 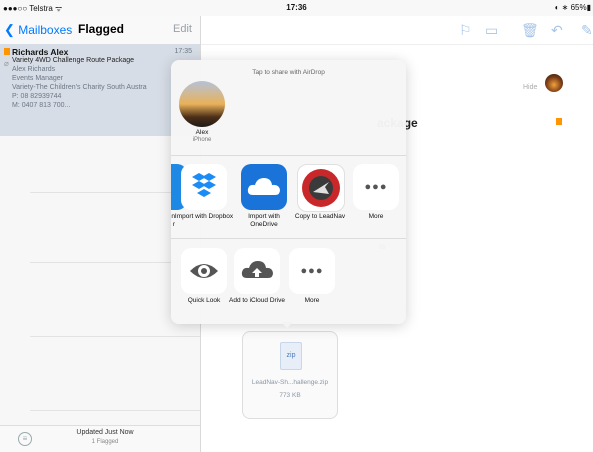 What do you see at coordinates (320, 216) in the screenshot?
I see `leadnav-label: Copy to LeadNav` at bounding box center [320, 216].